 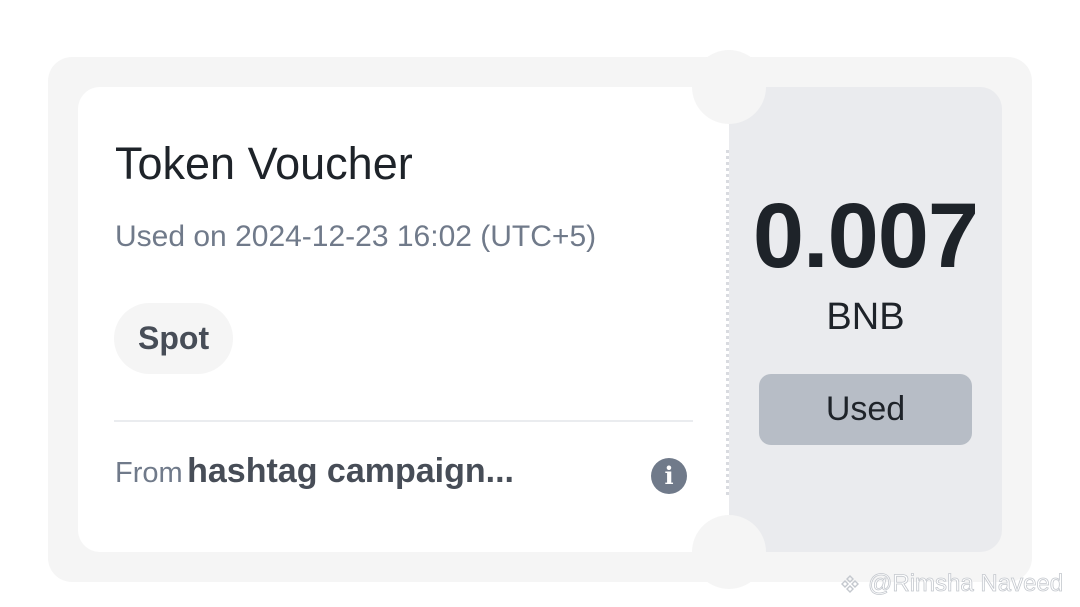 What do you see at coordinates (865, 409) in the screenshot?
I see `used-status-button: Used` at bounding box center [865, 409].